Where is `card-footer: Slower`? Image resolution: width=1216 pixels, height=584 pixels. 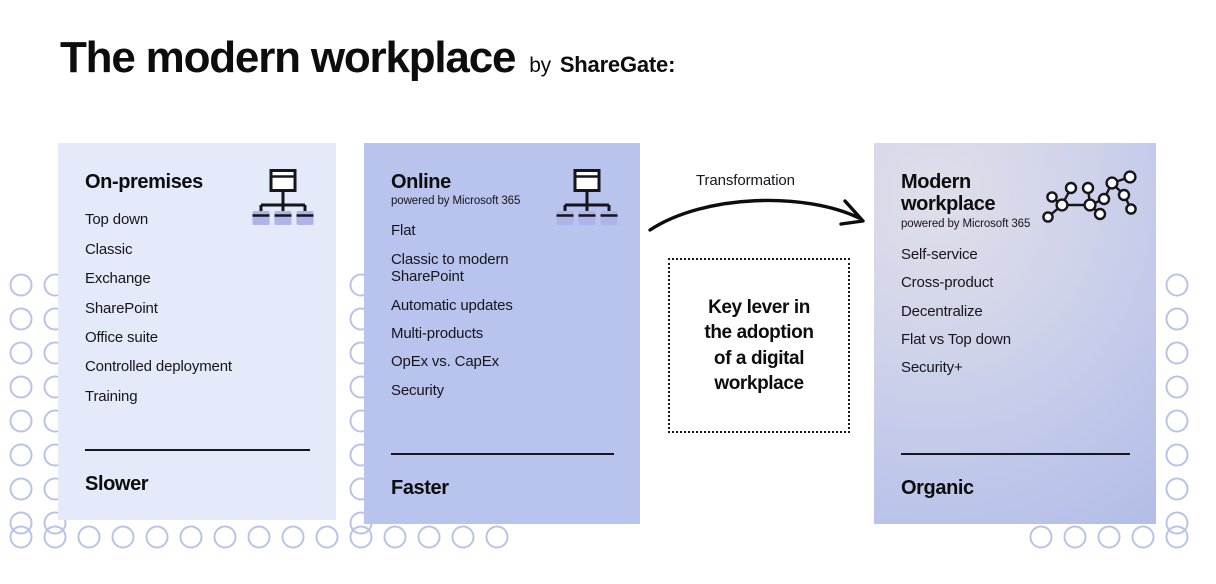 card-footer: Slower is located at coordinates (197, 472).